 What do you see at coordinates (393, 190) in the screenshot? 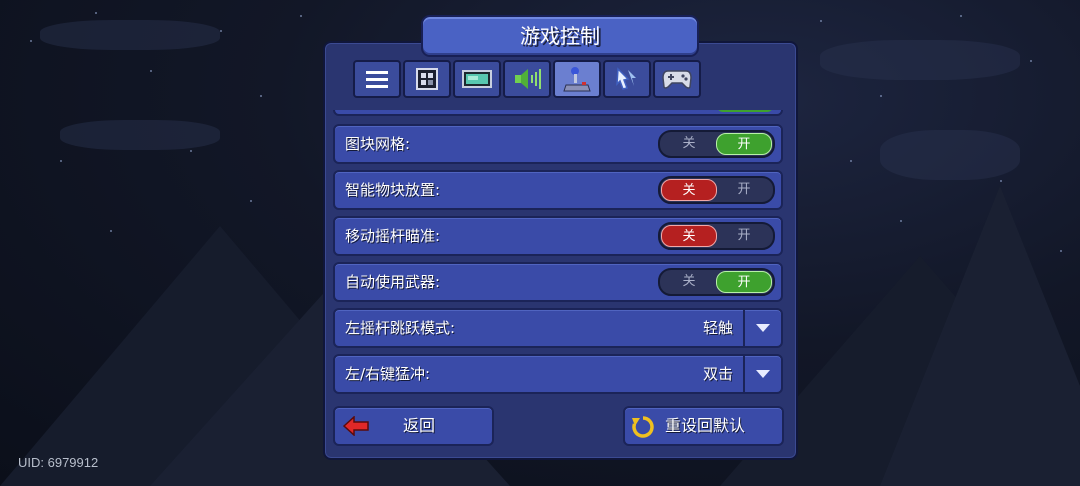
I see `setting-label: 智能物块放置:` at bounding box center [393, 190].